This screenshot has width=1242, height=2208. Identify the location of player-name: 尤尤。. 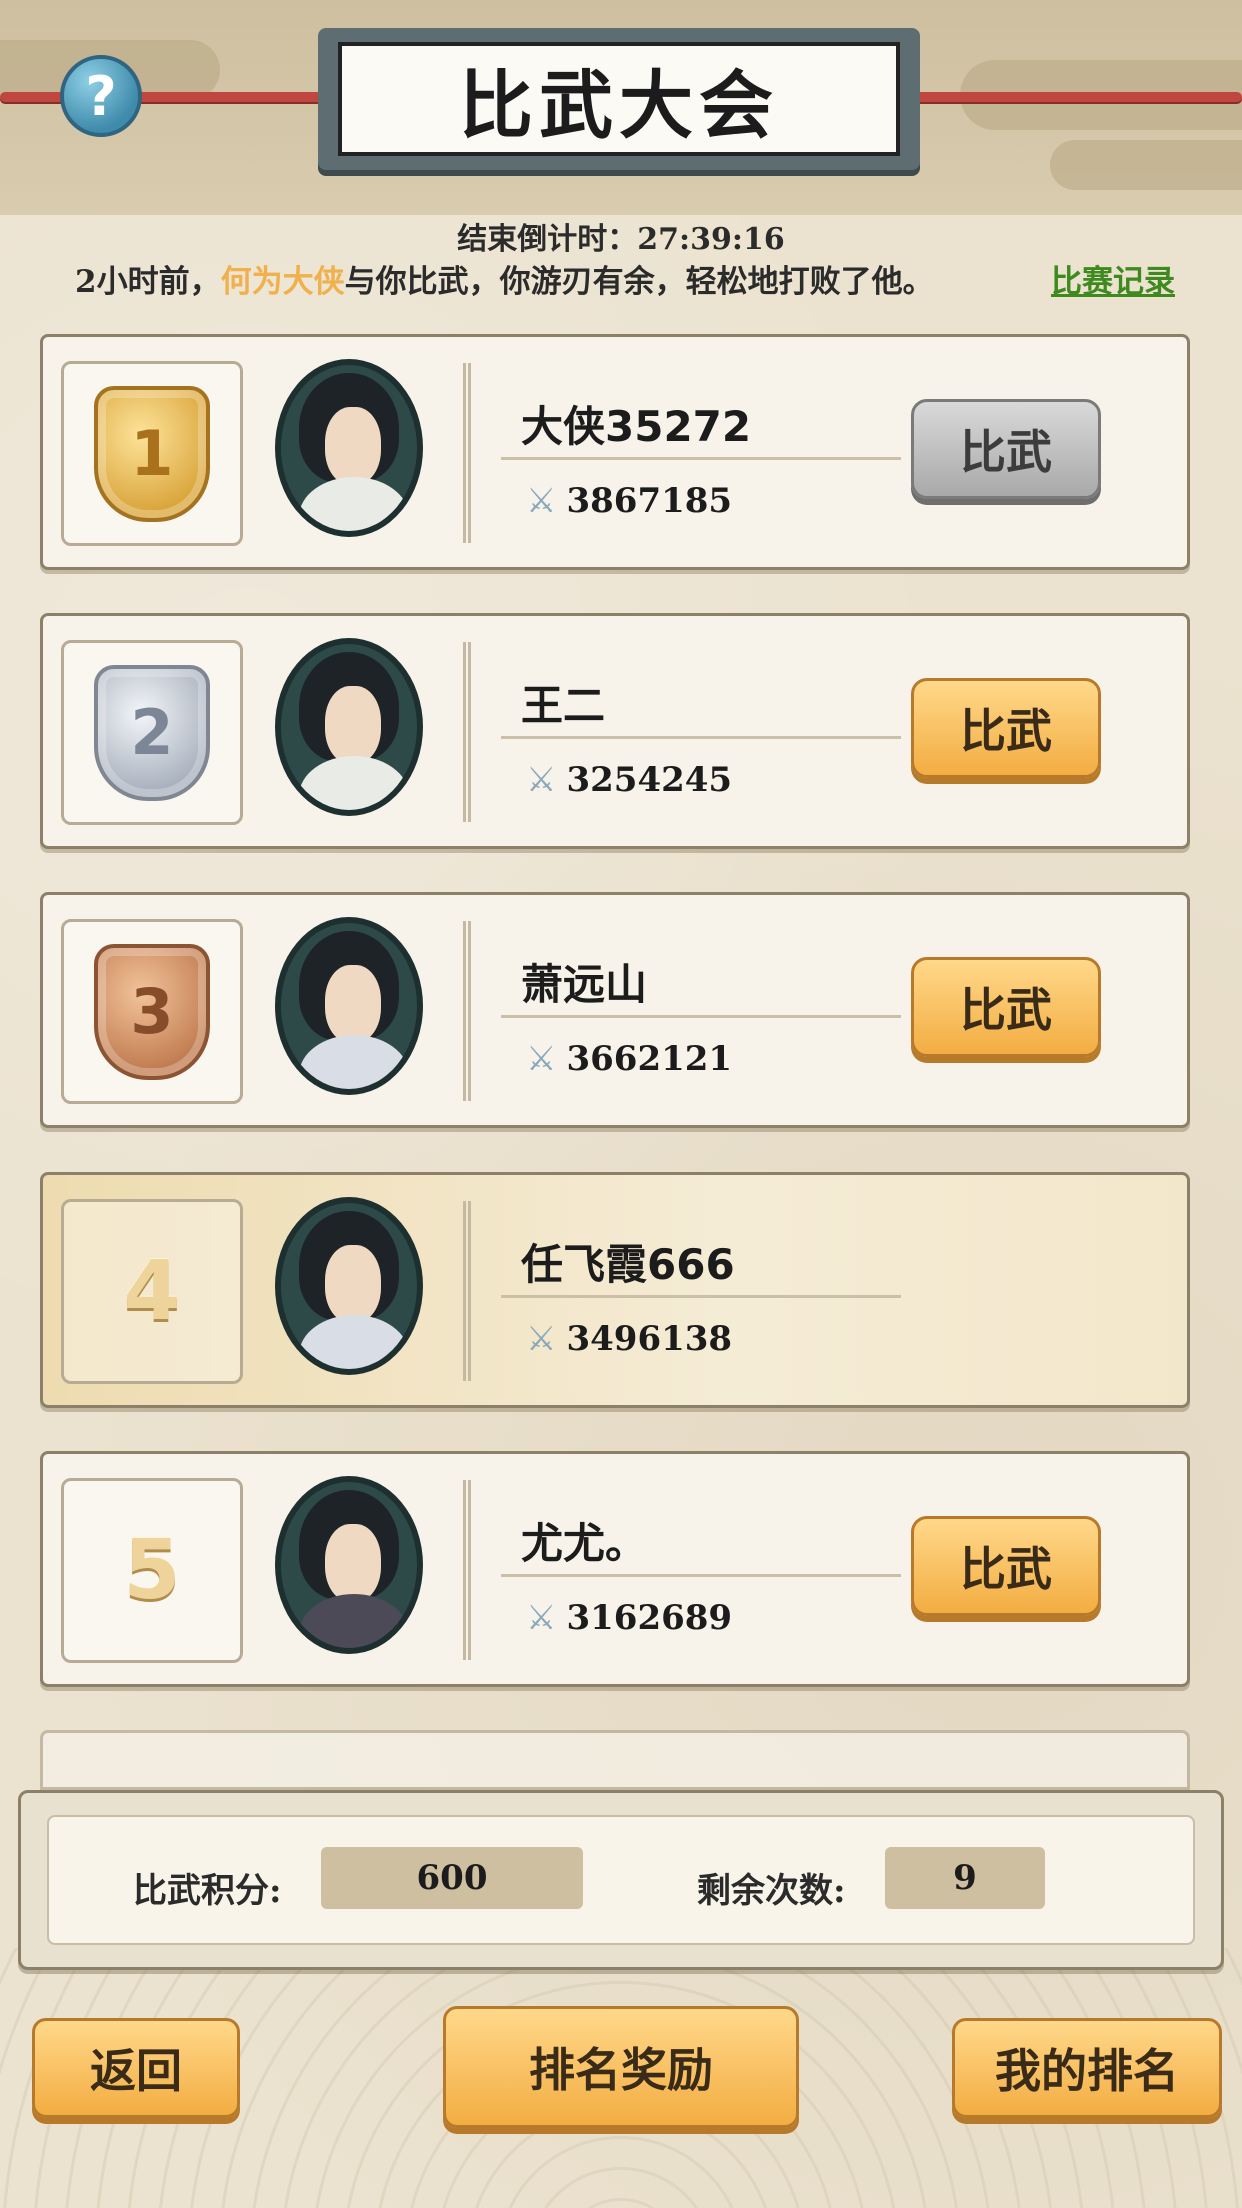
(584, 1543).